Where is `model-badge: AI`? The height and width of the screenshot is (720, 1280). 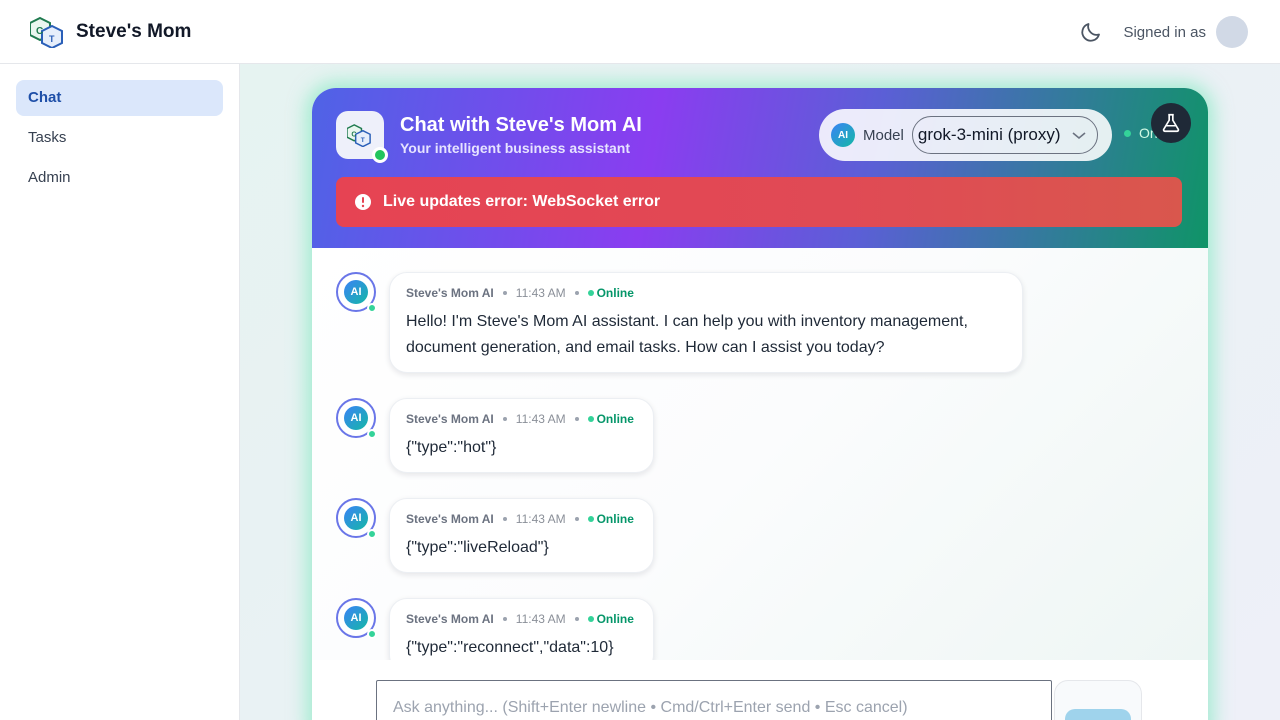 model-badge: AI is located at coordinates (843, 135).